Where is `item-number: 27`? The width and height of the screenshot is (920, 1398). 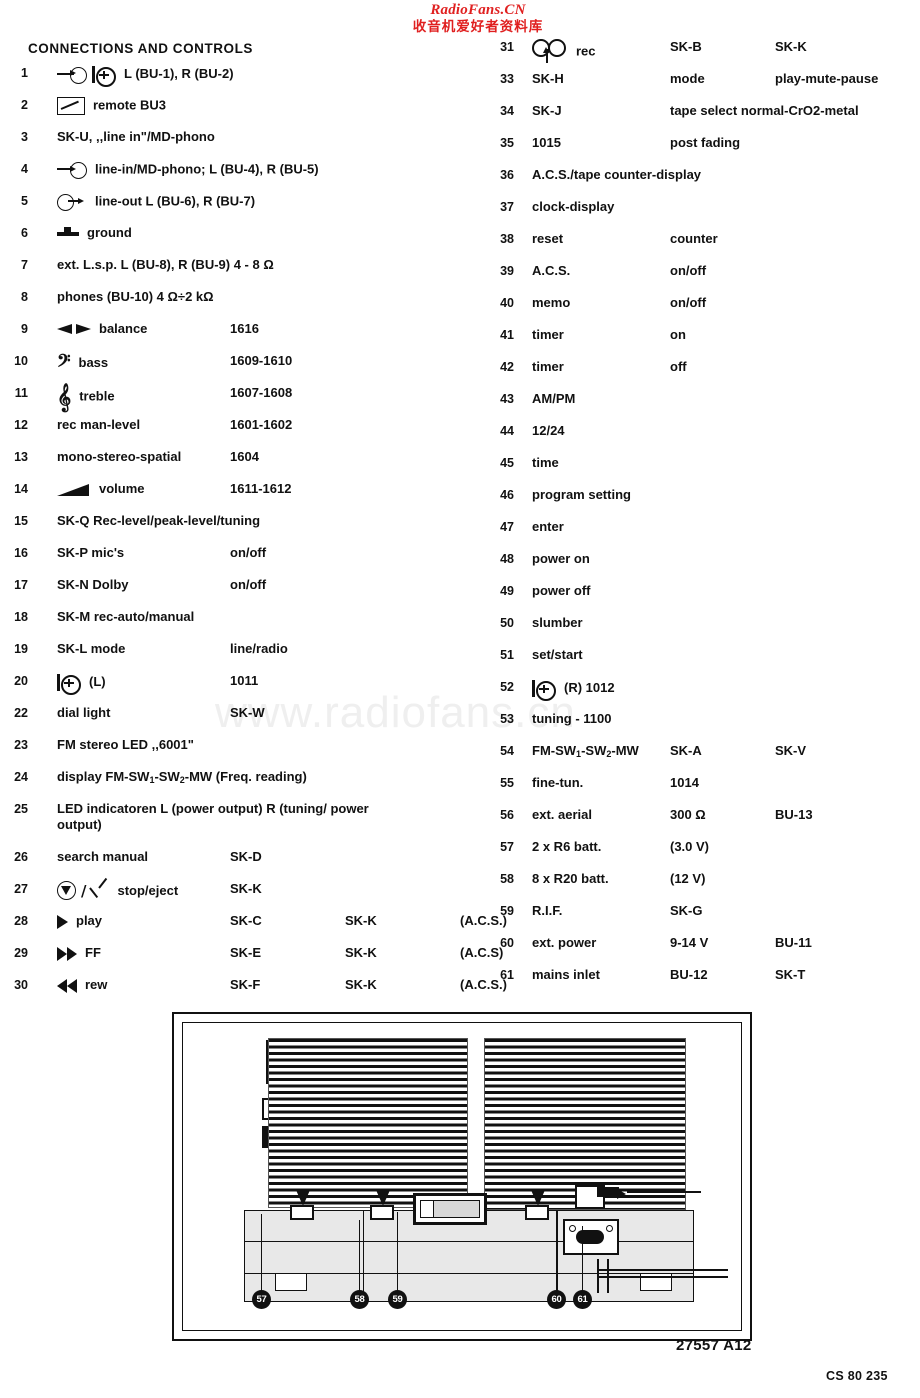 item-number: 27 is located at coordinates (21, 889).